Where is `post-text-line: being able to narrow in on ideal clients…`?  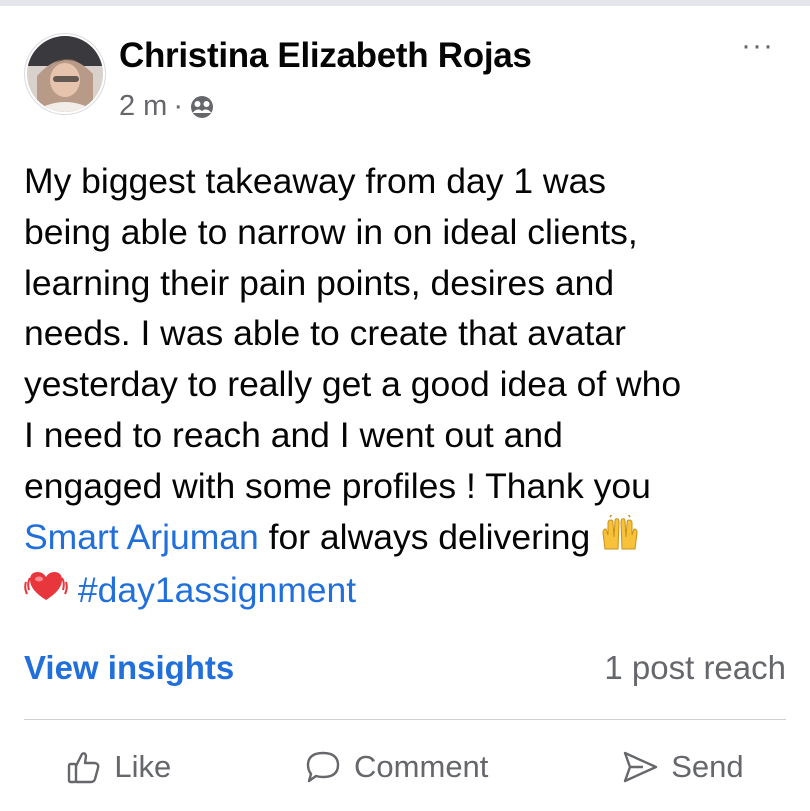
post-text-line: being able to narrow in on ideal clients… is located at coordinates (331, 231).